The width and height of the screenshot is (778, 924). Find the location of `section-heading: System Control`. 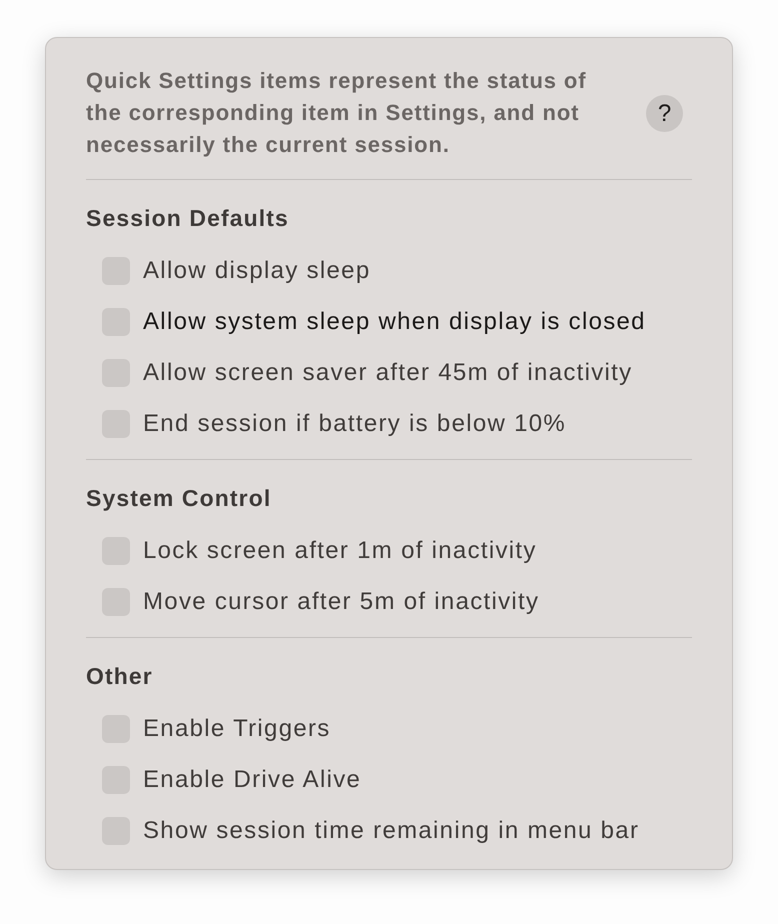

section-heading: System Control is located at coordinates (179, 498).